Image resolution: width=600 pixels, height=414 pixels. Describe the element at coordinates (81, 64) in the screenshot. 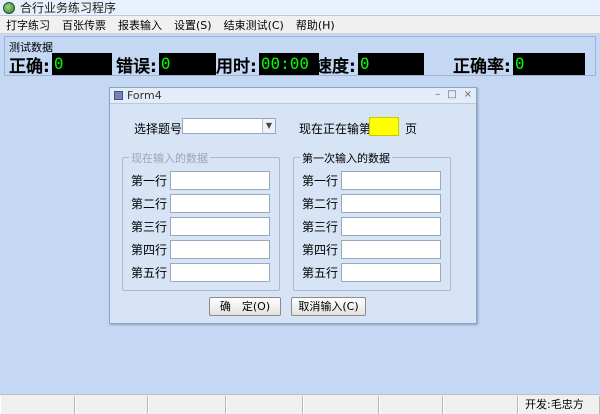

I see `stat-correct-value: 0` at that location.